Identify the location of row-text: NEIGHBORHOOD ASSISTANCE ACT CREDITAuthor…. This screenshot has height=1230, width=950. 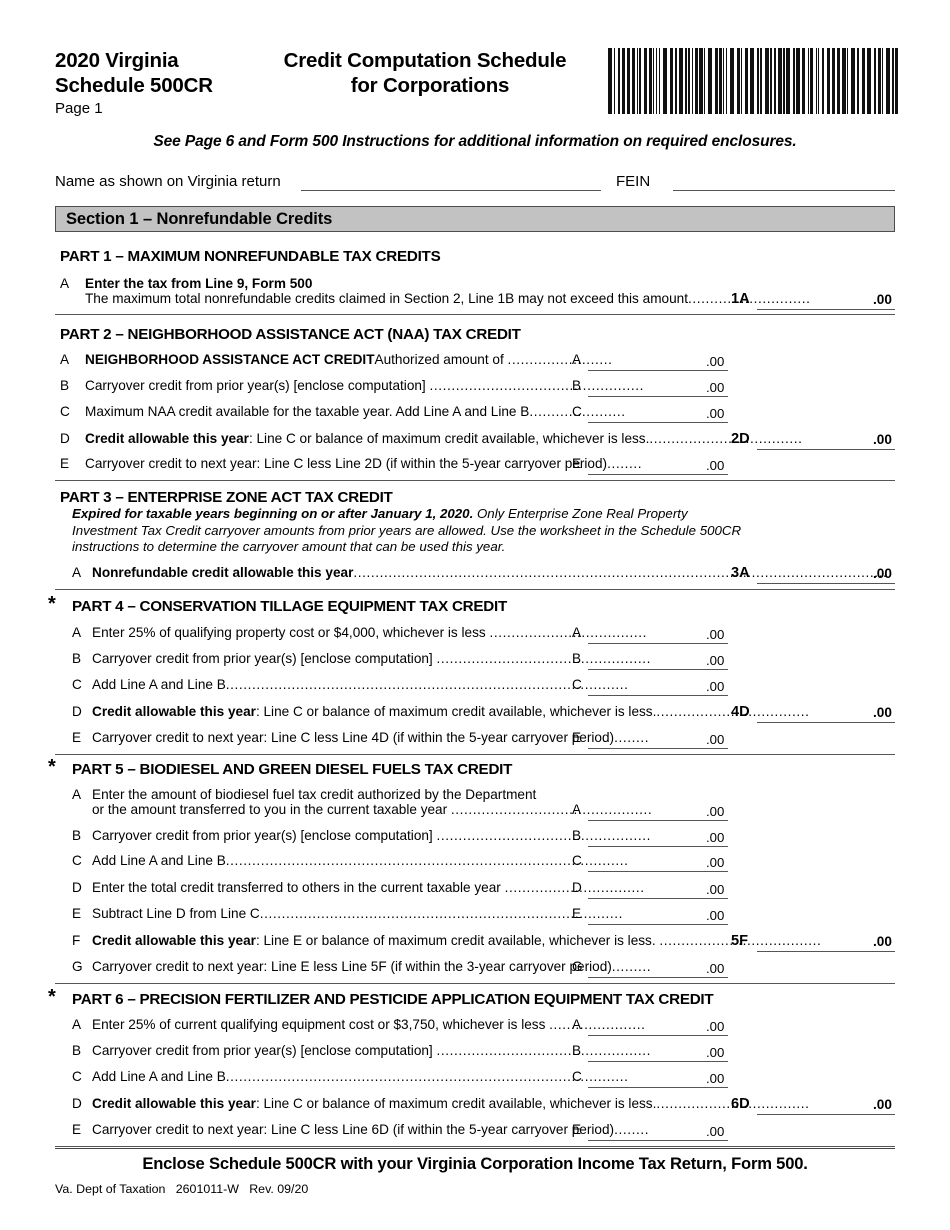
(349, 359).